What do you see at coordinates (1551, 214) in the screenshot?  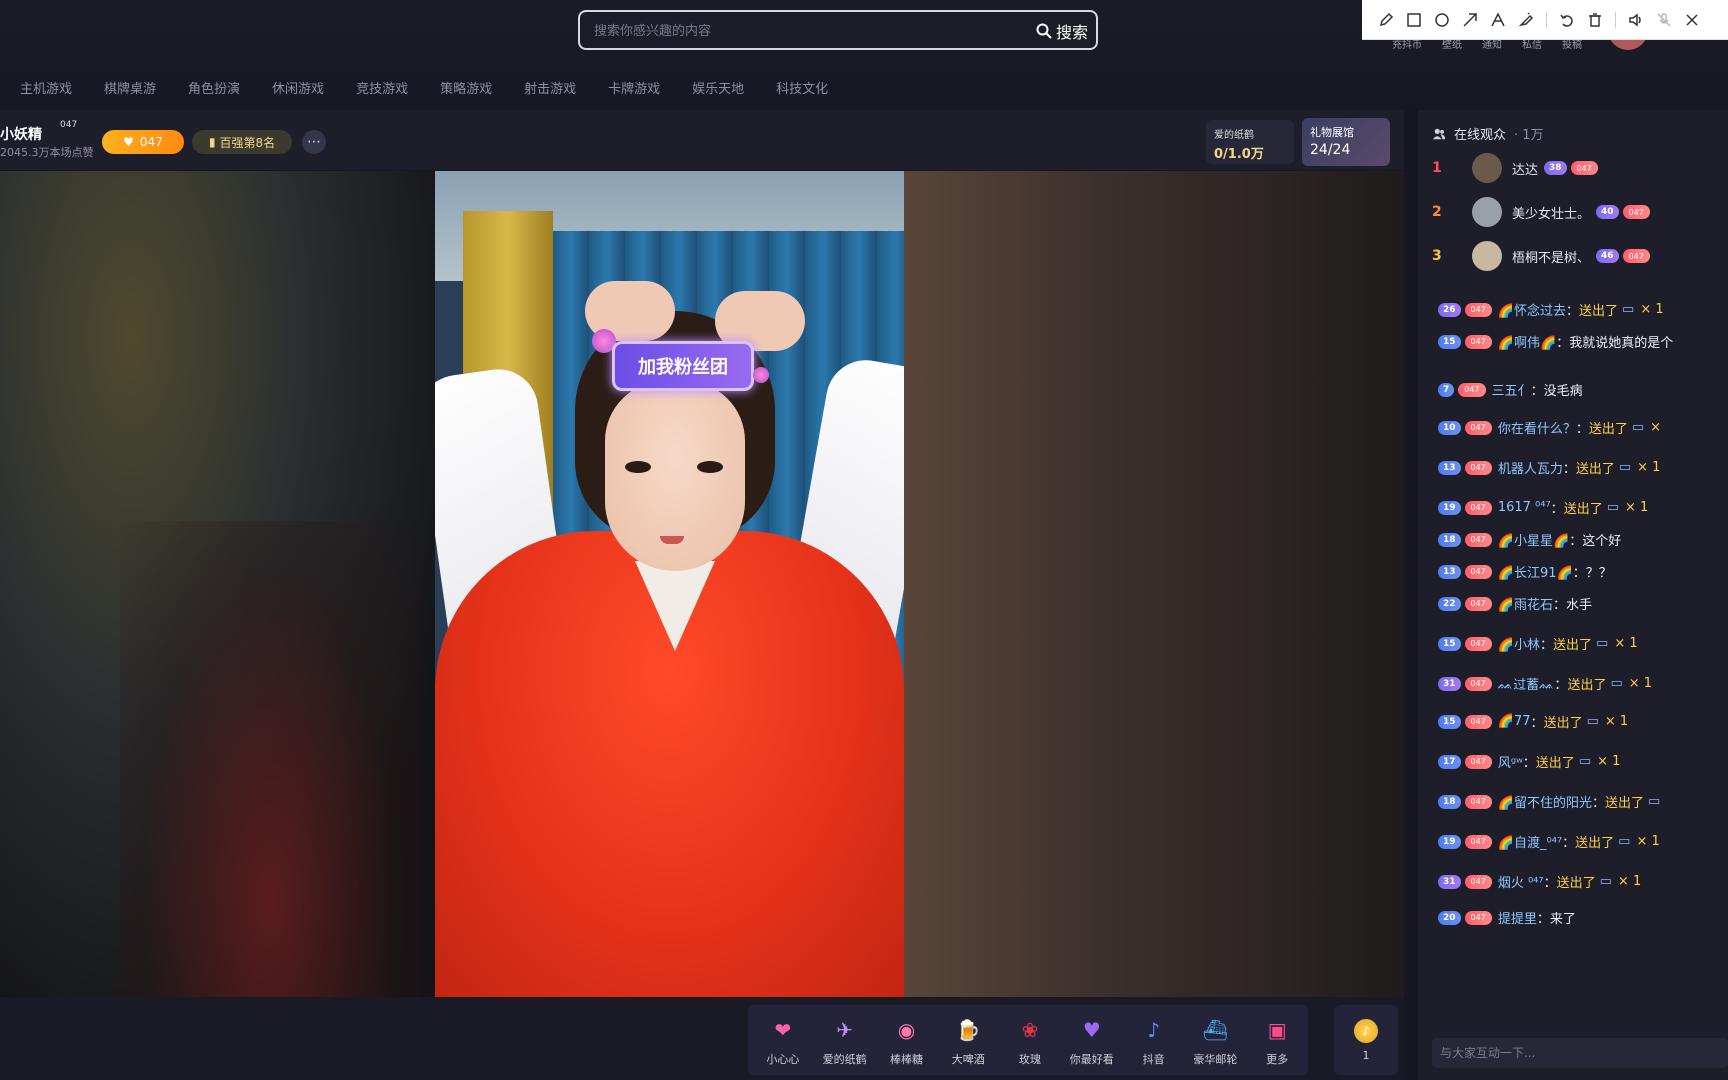 I see `viewer-name: 美少女壮士。` at bounding box center [1551, 214].